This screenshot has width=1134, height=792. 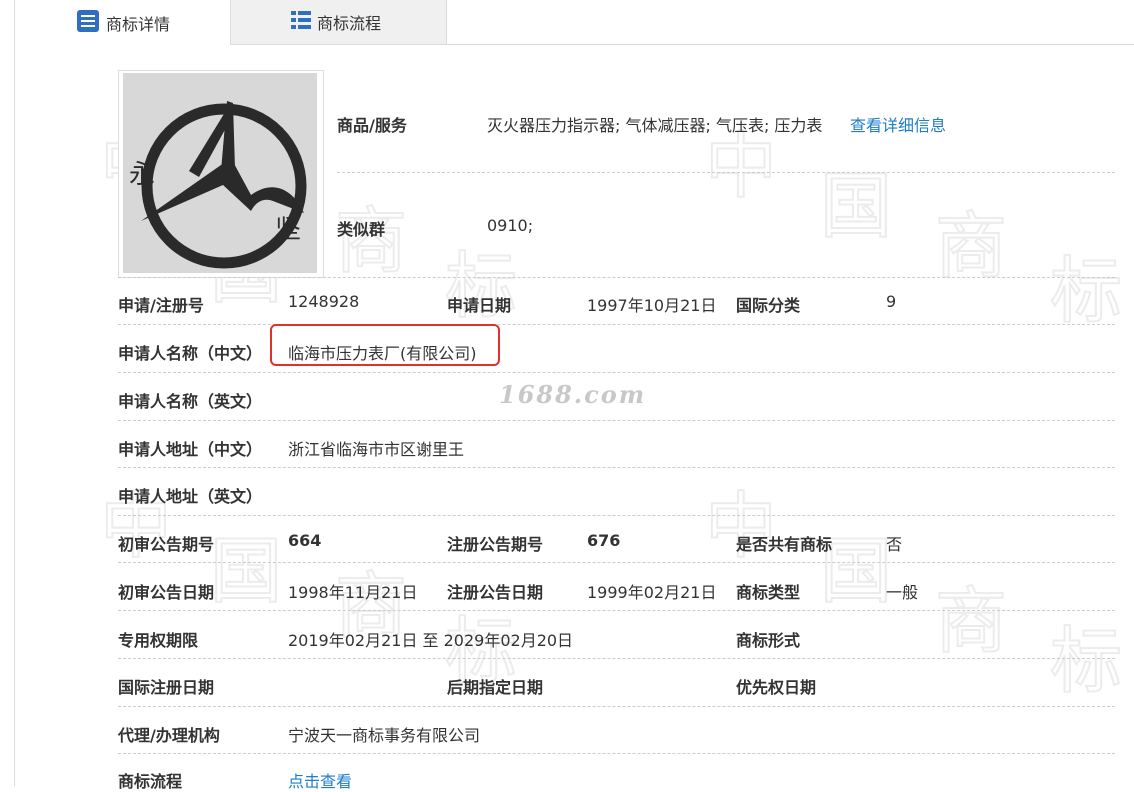 I want to click on list-icon, so click(x=301, y=22).